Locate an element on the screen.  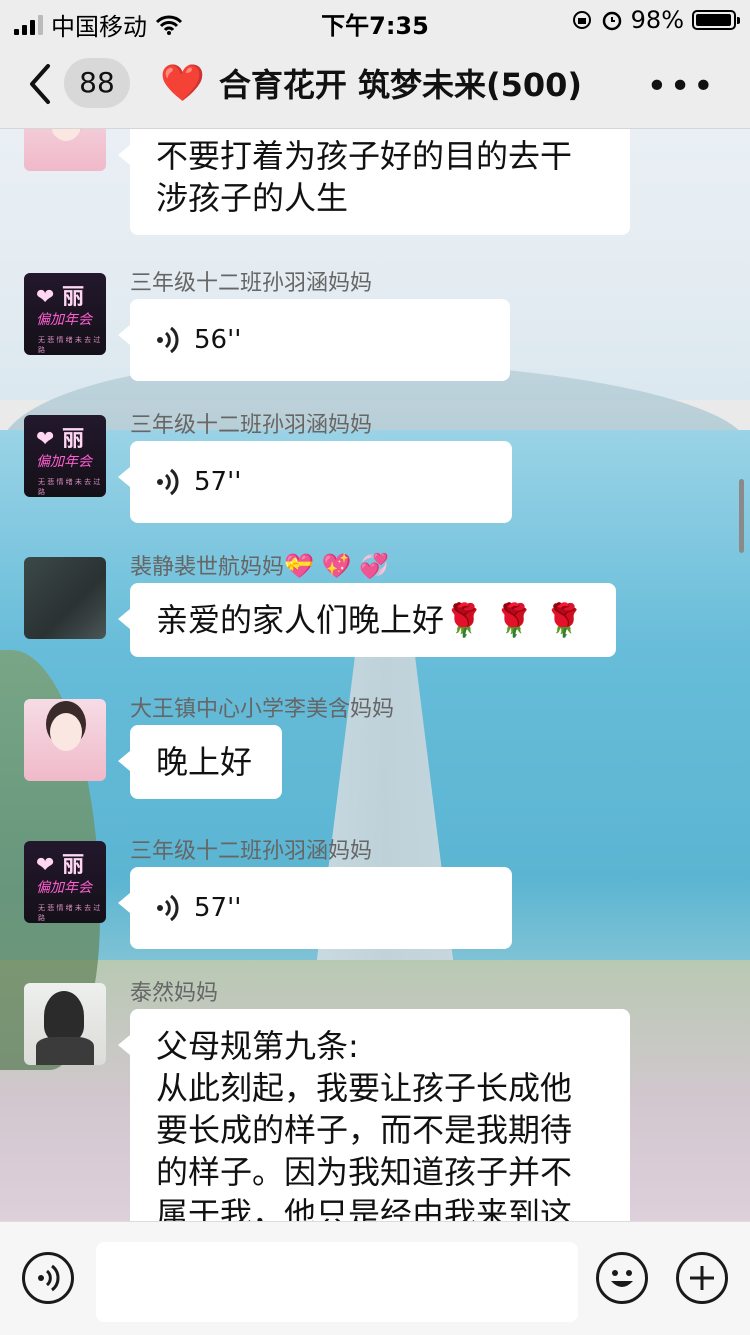
battery-percent: 98% is located at coordinates (657, 20).